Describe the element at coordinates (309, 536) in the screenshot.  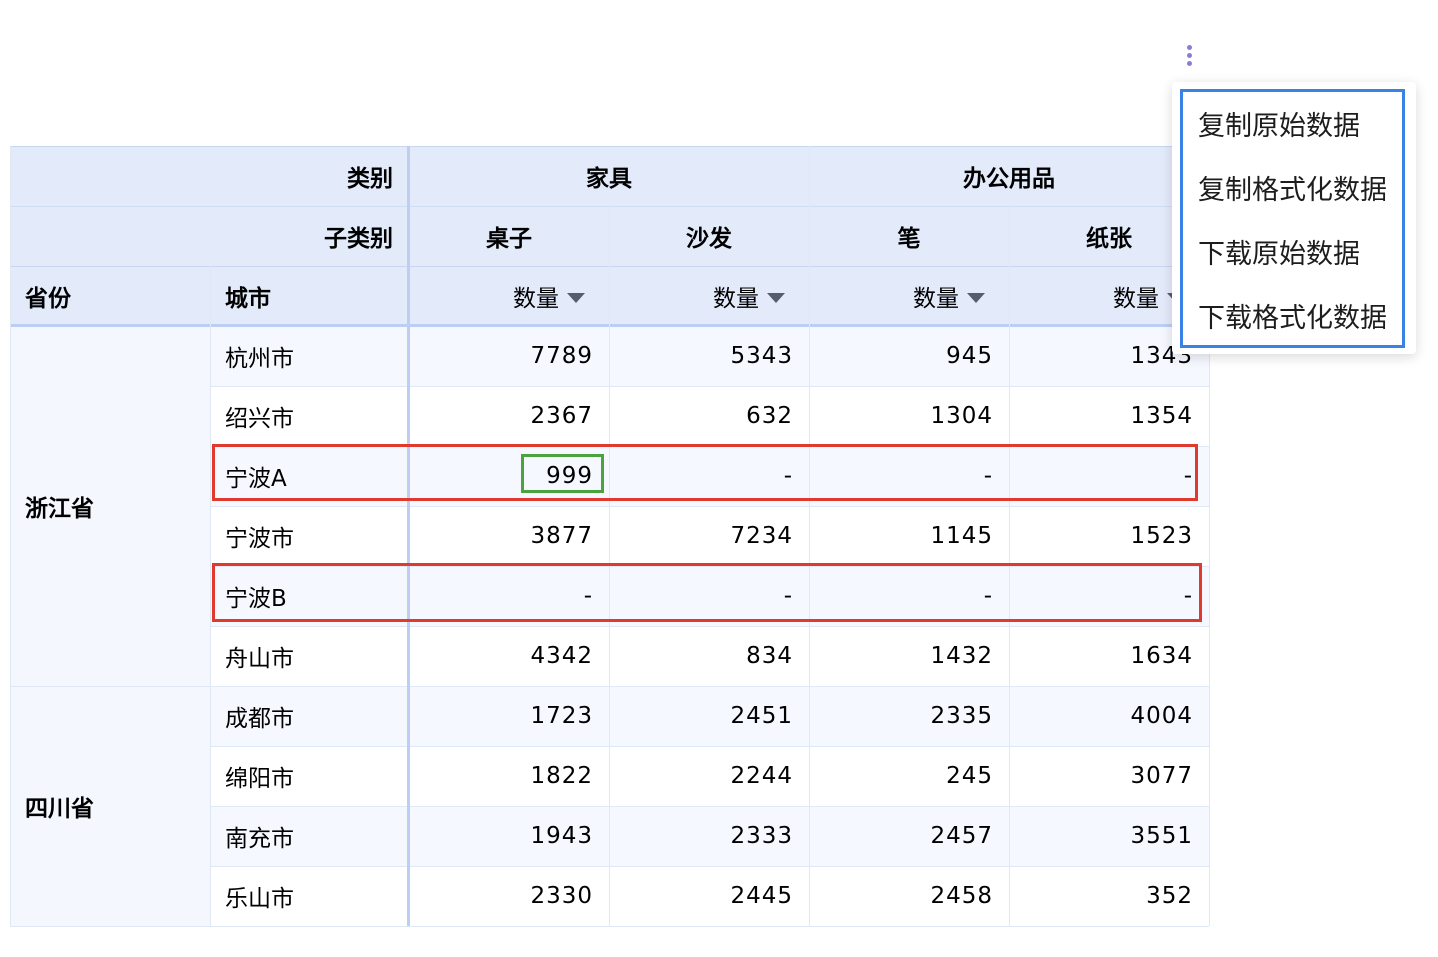
I see `city-cell: 宁波市` at that location.